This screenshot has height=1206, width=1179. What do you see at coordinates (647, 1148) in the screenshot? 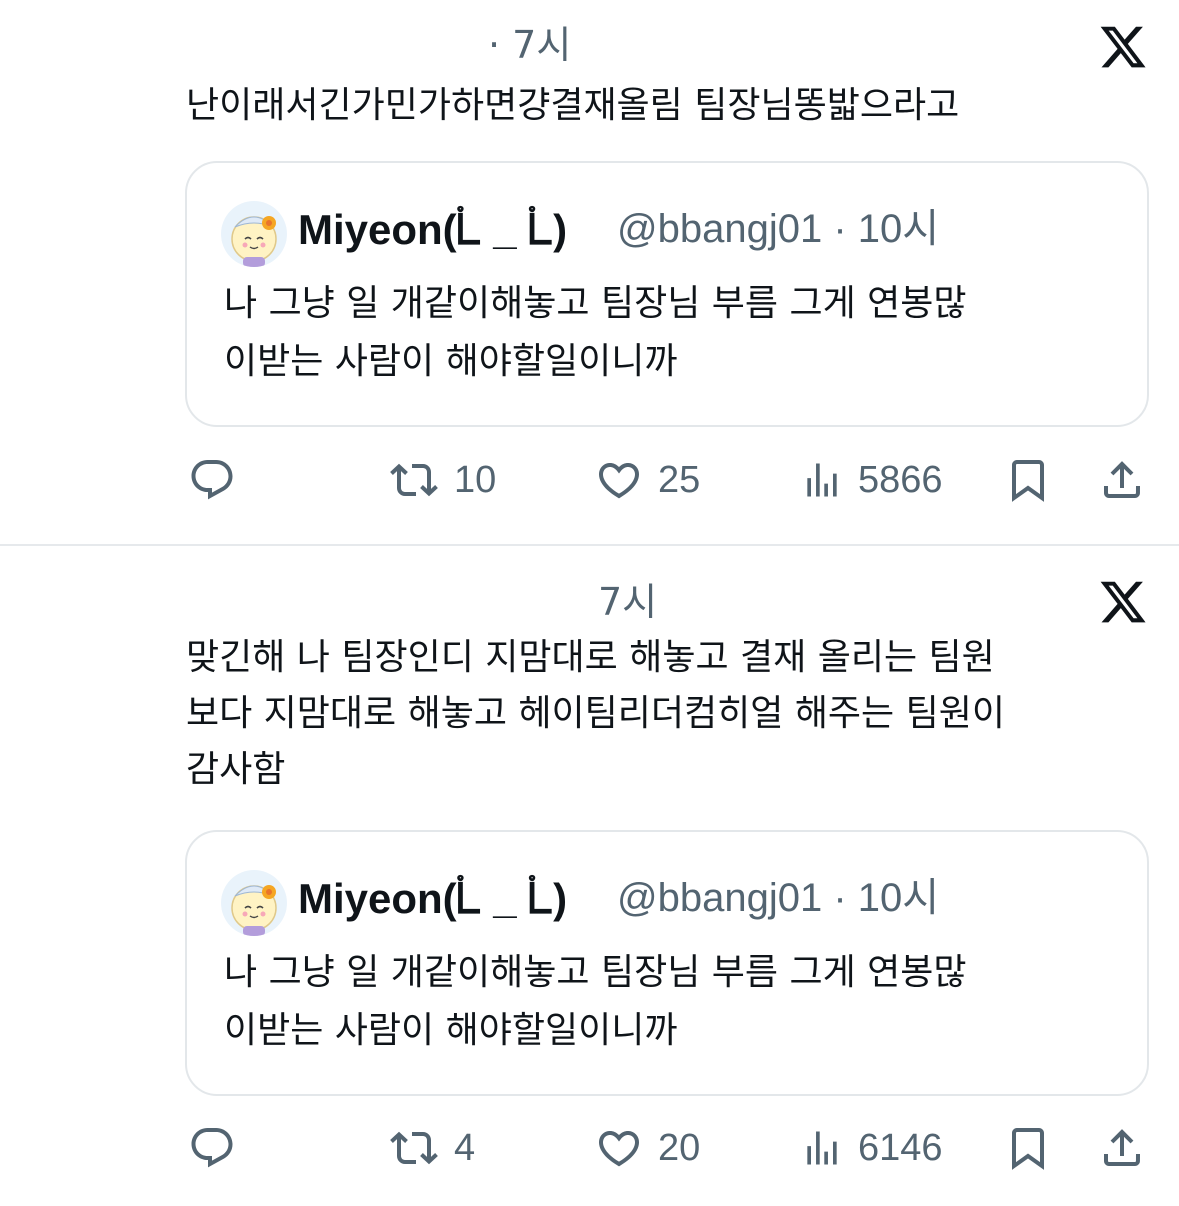
I see `like-button: 20` at bounding box center [647, 1148].